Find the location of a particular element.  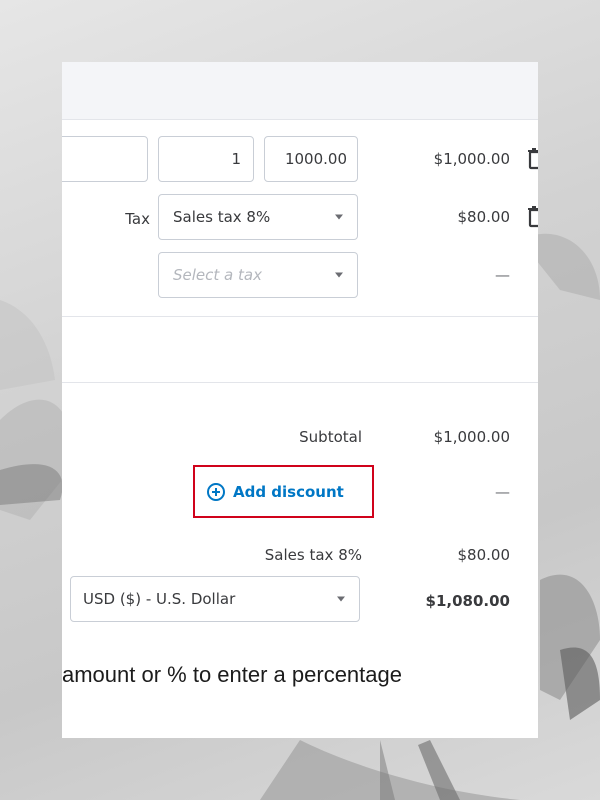

tax-amount: $80.00 is located at coordinates (484, 217).